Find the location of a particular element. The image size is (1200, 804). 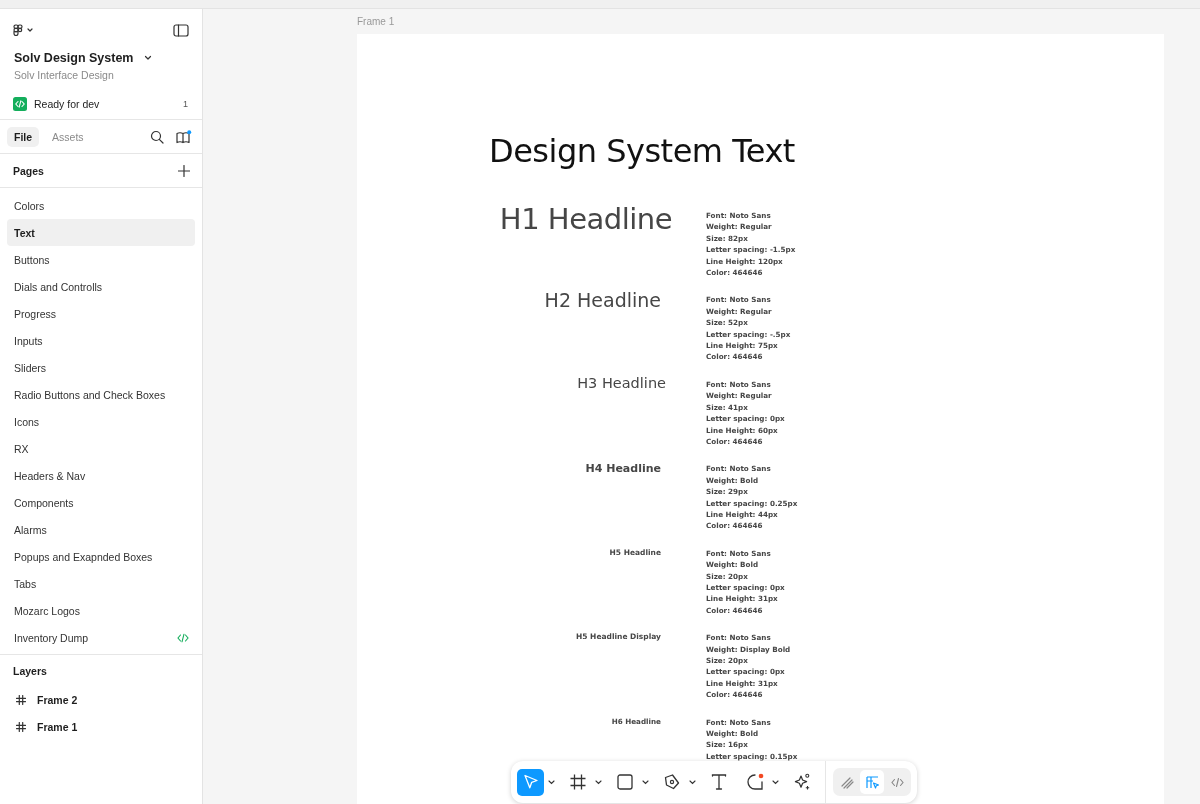

page-item: Dials and Controlls is located at coordinates (101, 286).